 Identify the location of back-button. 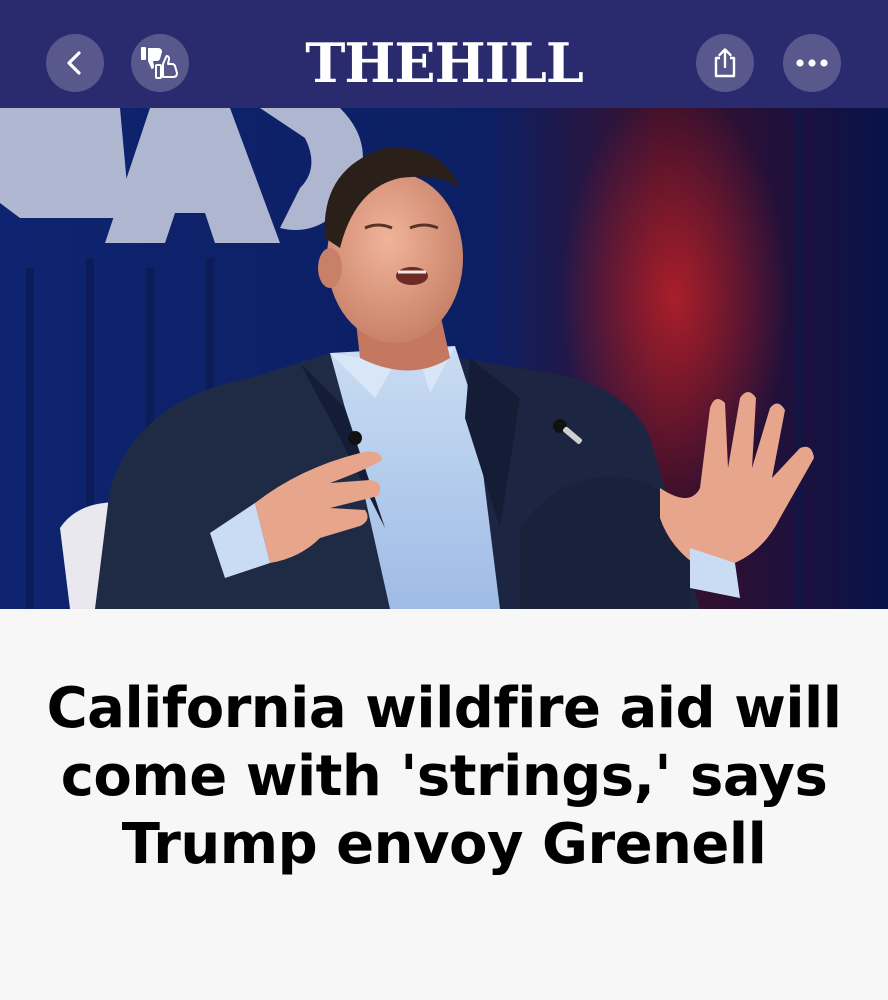
(75, 63).